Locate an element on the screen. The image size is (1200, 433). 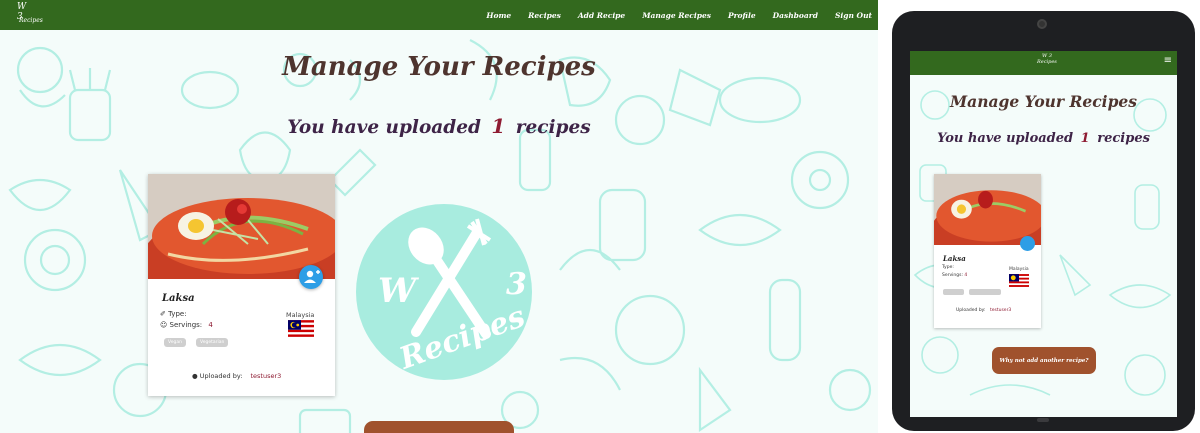
tablet-uploaded-by-row: Uploaded by: testuser3 is located at coordinates (983, 310).